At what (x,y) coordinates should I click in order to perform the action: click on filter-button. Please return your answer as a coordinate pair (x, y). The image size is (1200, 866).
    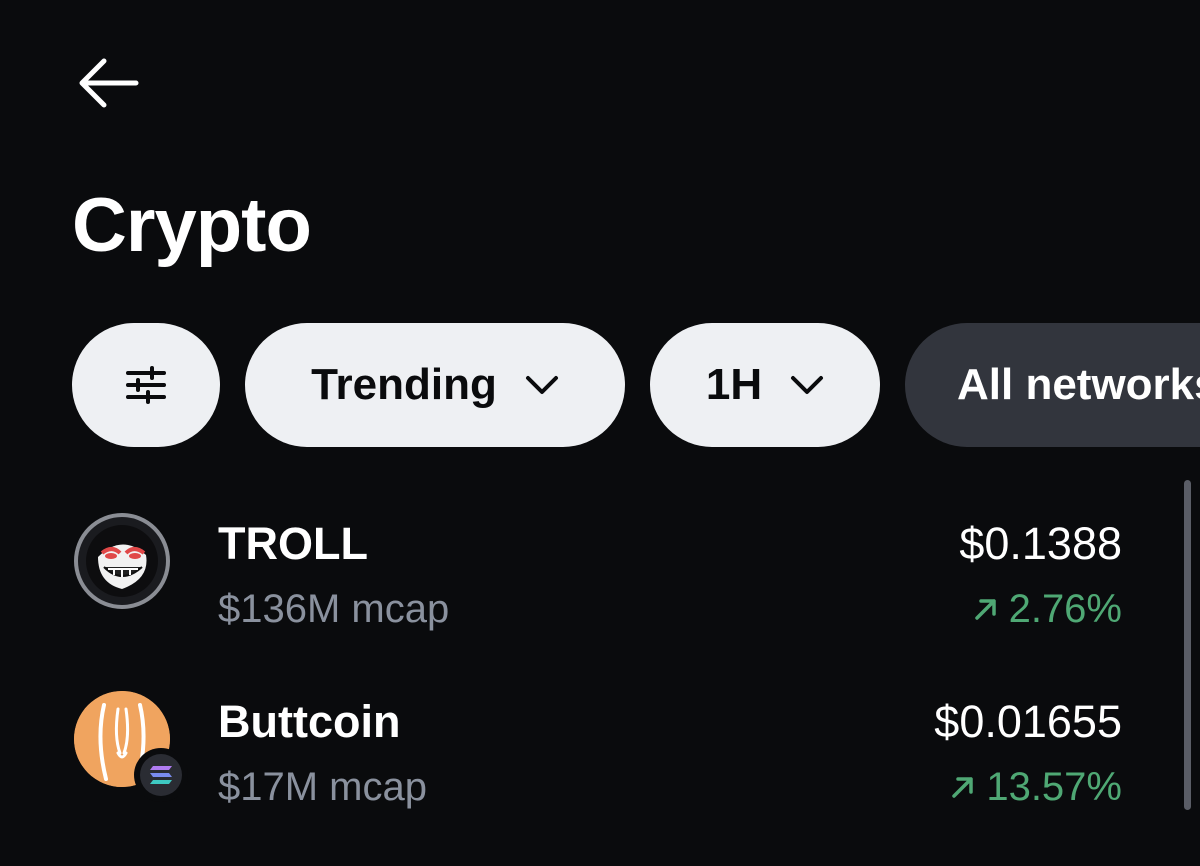
    Looking at the image, I should click on (146, 385).